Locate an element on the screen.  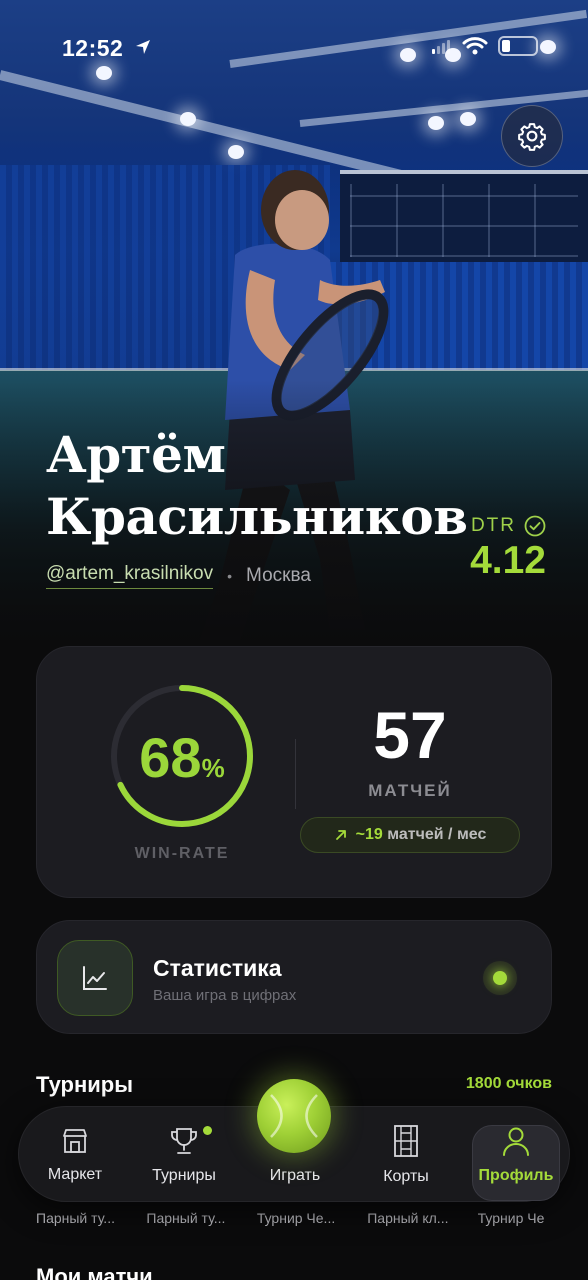
location-arrow-icon is located at coordinates (143, 47).